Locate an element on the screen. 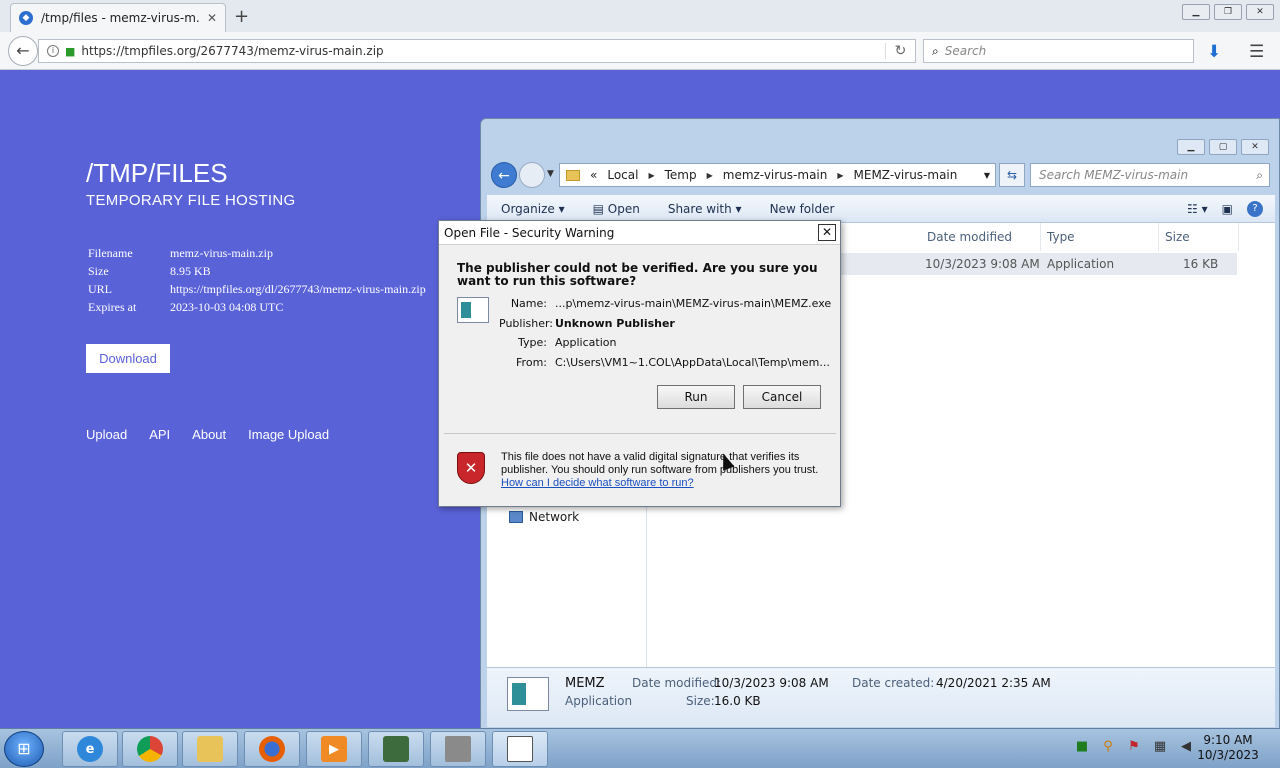  details-name: MEMZ is located at coordinates (585, 683).